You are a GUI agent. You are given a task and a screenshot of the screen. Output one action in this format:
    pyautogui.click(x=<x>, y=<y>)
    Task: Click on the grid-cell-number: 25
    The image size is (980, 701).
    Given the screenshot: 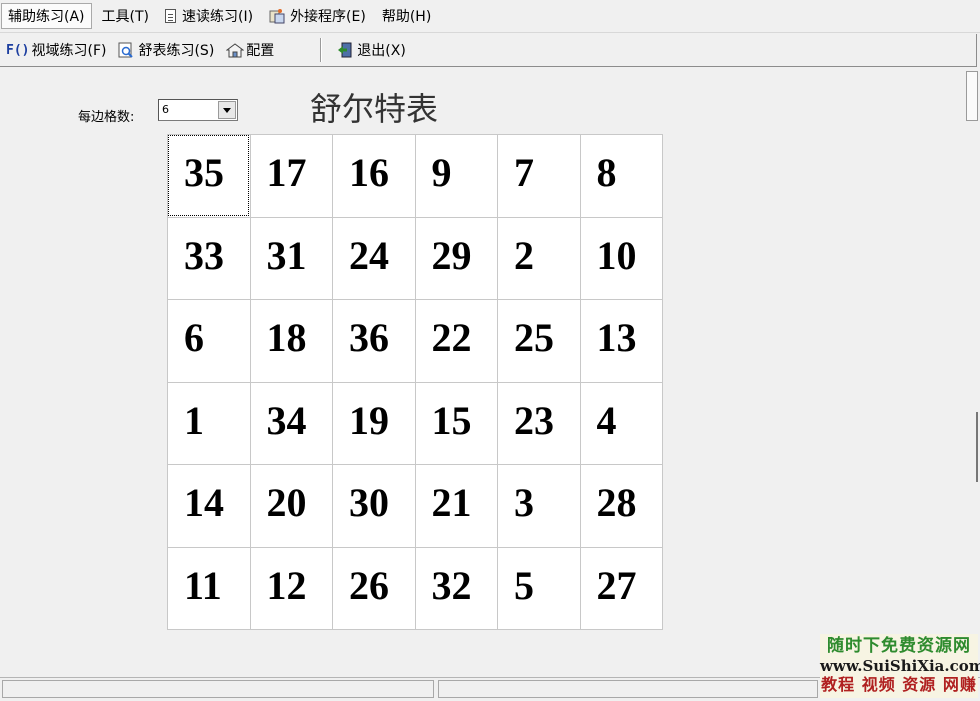 What is the action you would take?
    pyautogui.click(x=534, y=337)
    